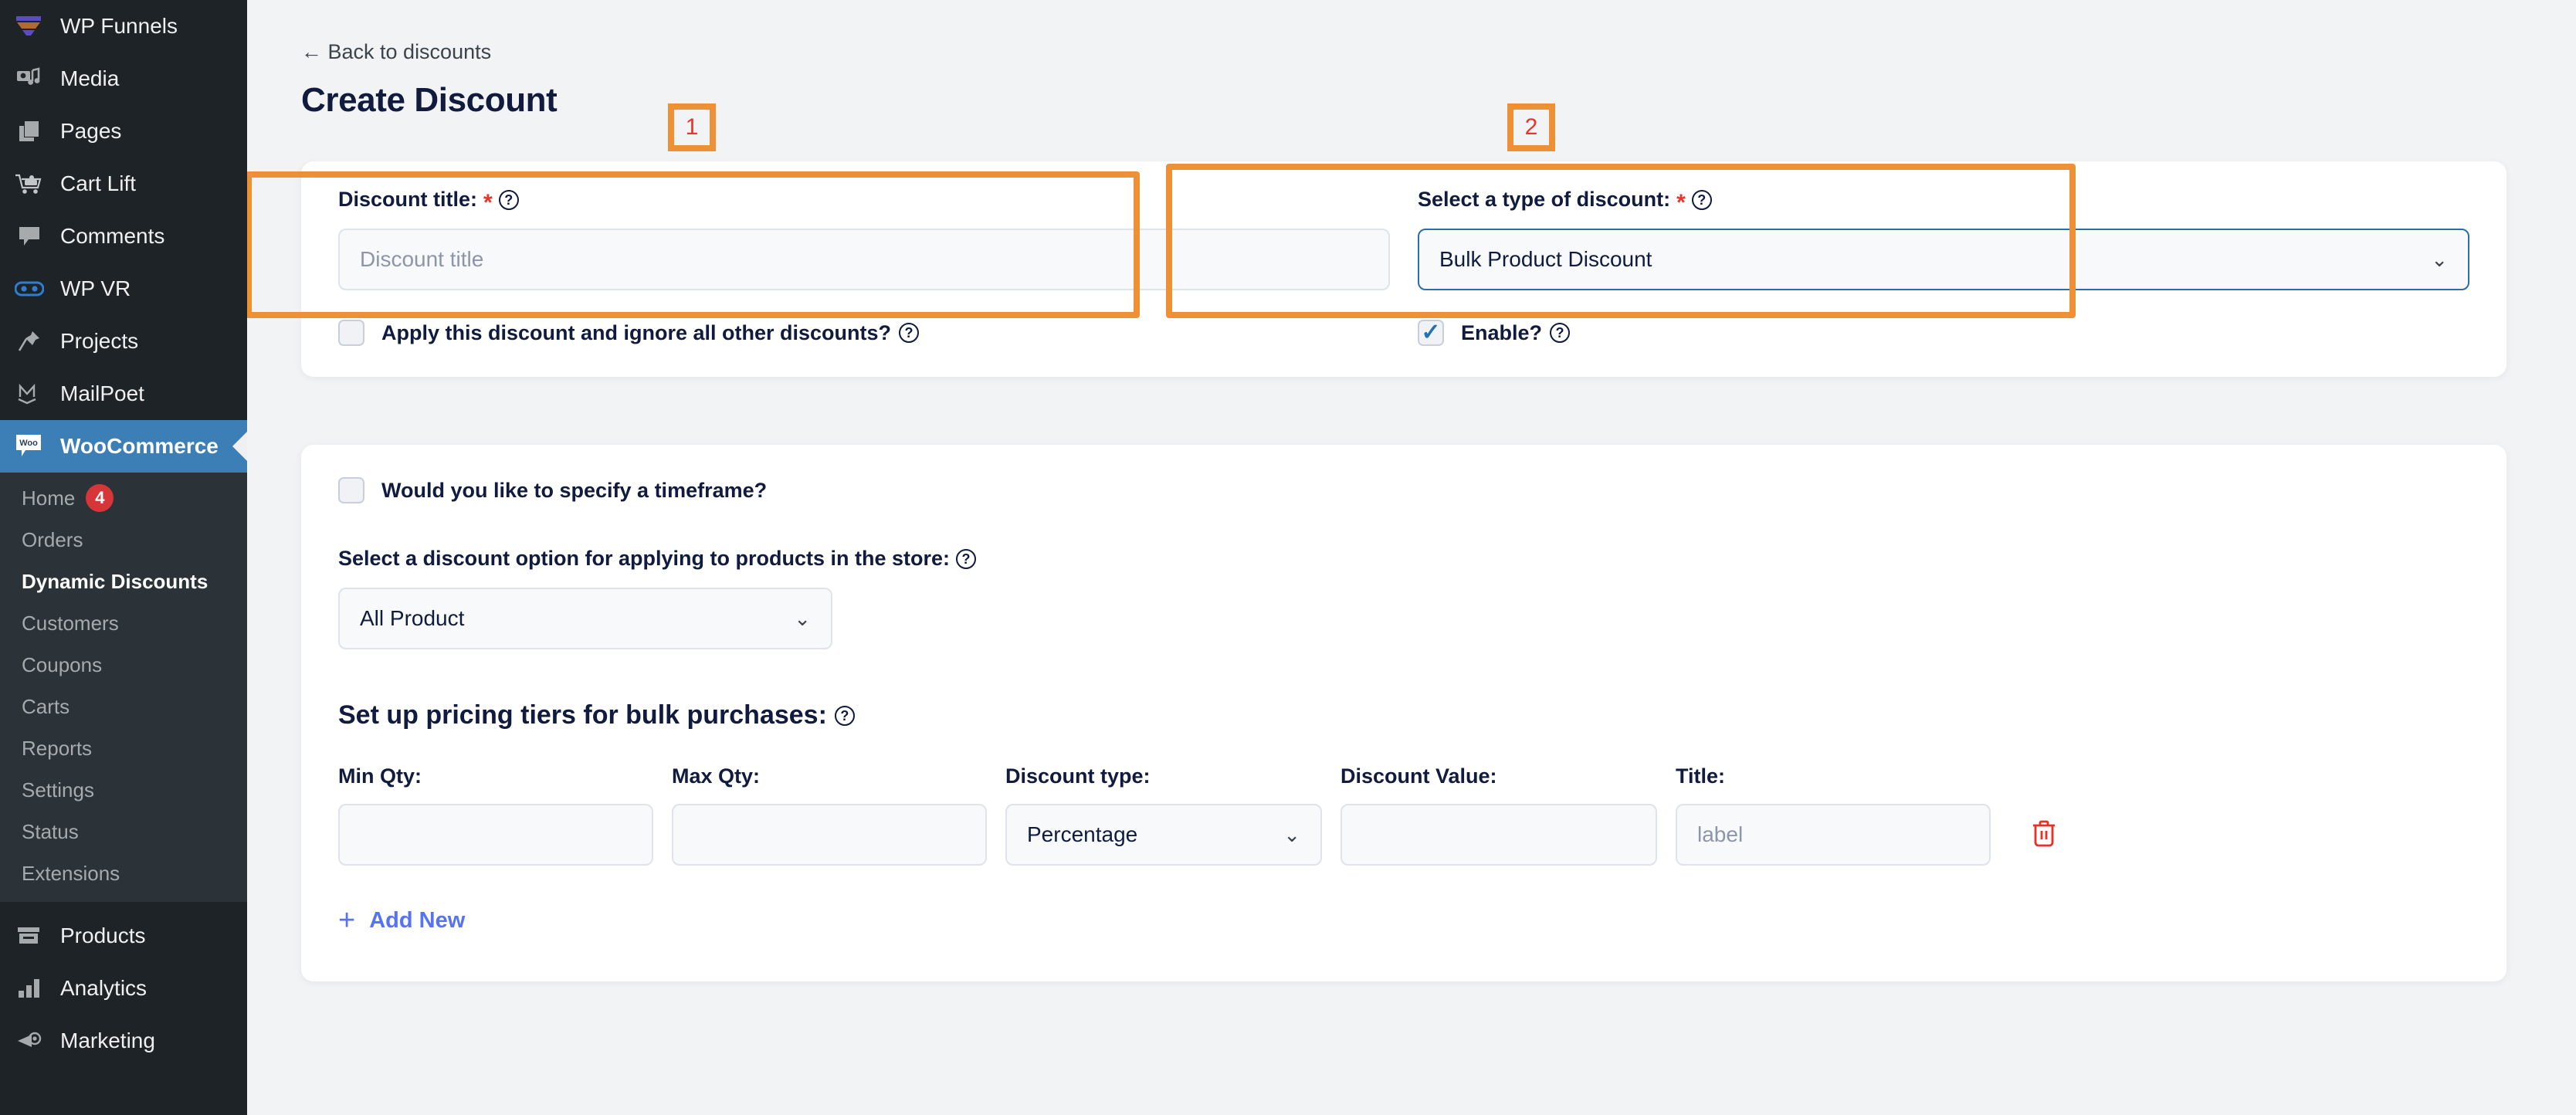 The image size is (2576, 1115). What do you see at coordinates (123, 873) in the screenshot?
I see `sidebar-subitem-extensions: Extensions` at bounding box center [123, 873].